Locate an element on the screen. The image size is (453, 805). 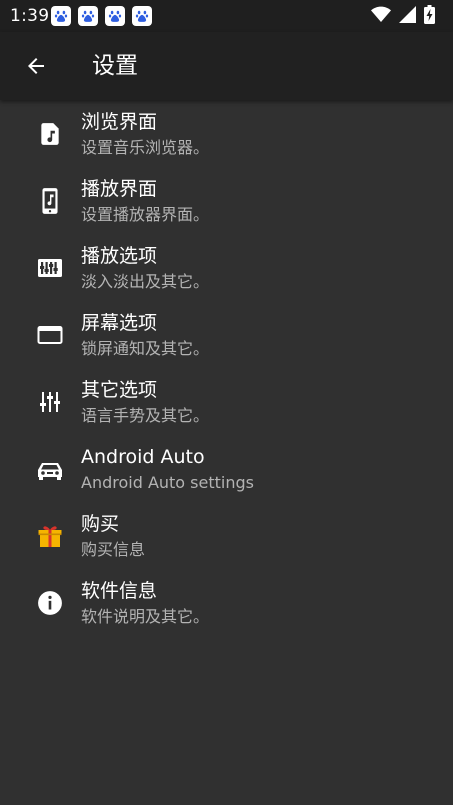
gift-icon is located at coordinates (50, 536).